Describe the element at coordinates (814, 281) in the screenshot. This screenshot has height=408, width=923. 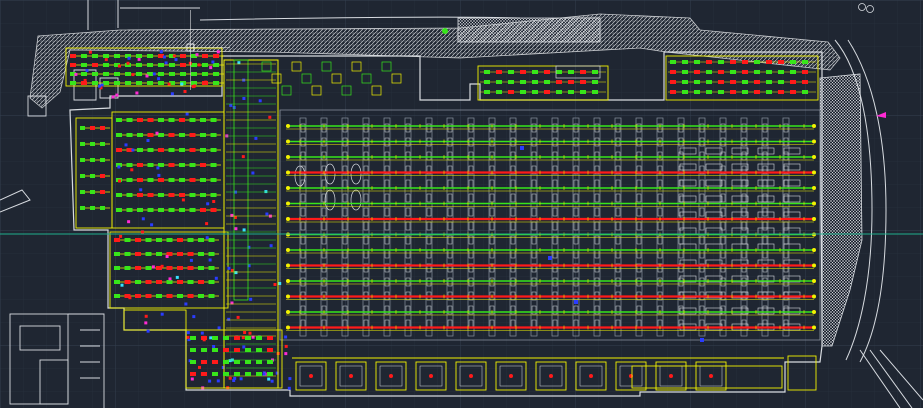
I see `row-end-node` at that location.